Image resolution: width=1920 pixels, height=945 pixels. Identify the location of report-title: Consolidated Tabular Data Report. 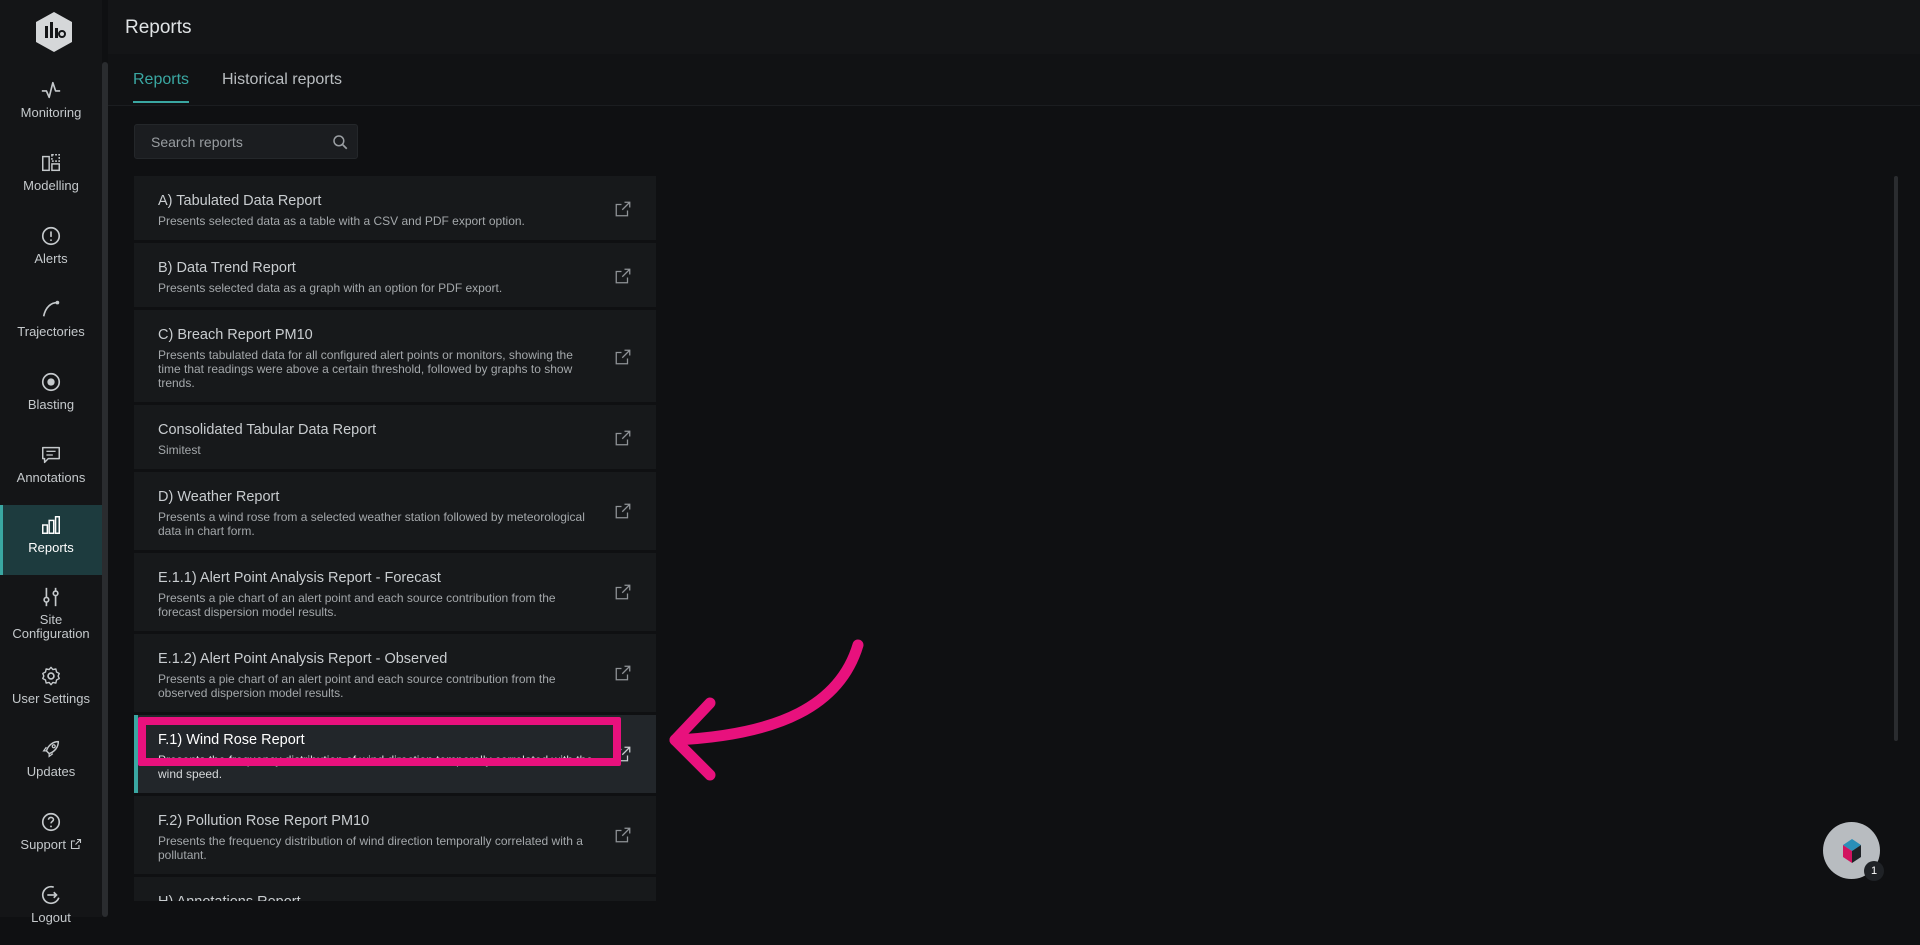
(267, 430).